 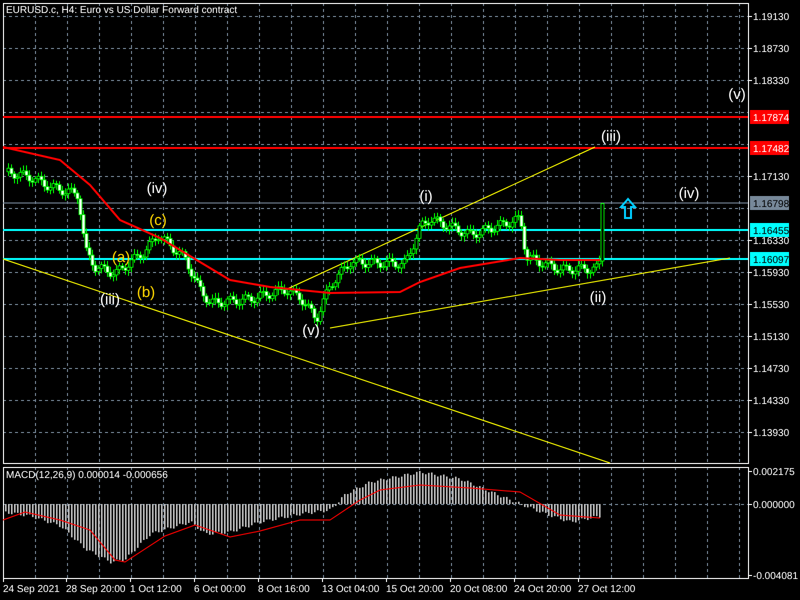 What do you see at coordinates (479, 589) in the screenshot?
I see `time-axis-label: 20 Oct 08:00` at bounding box center [479, 589].